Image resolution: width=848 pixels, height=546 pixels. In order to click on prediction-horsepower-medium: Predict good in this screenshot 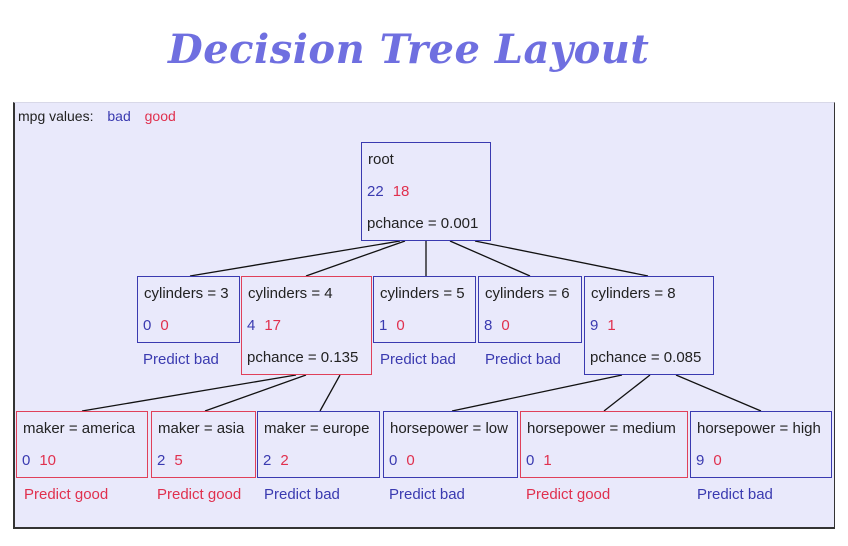, I will do `click(568, 494)`.